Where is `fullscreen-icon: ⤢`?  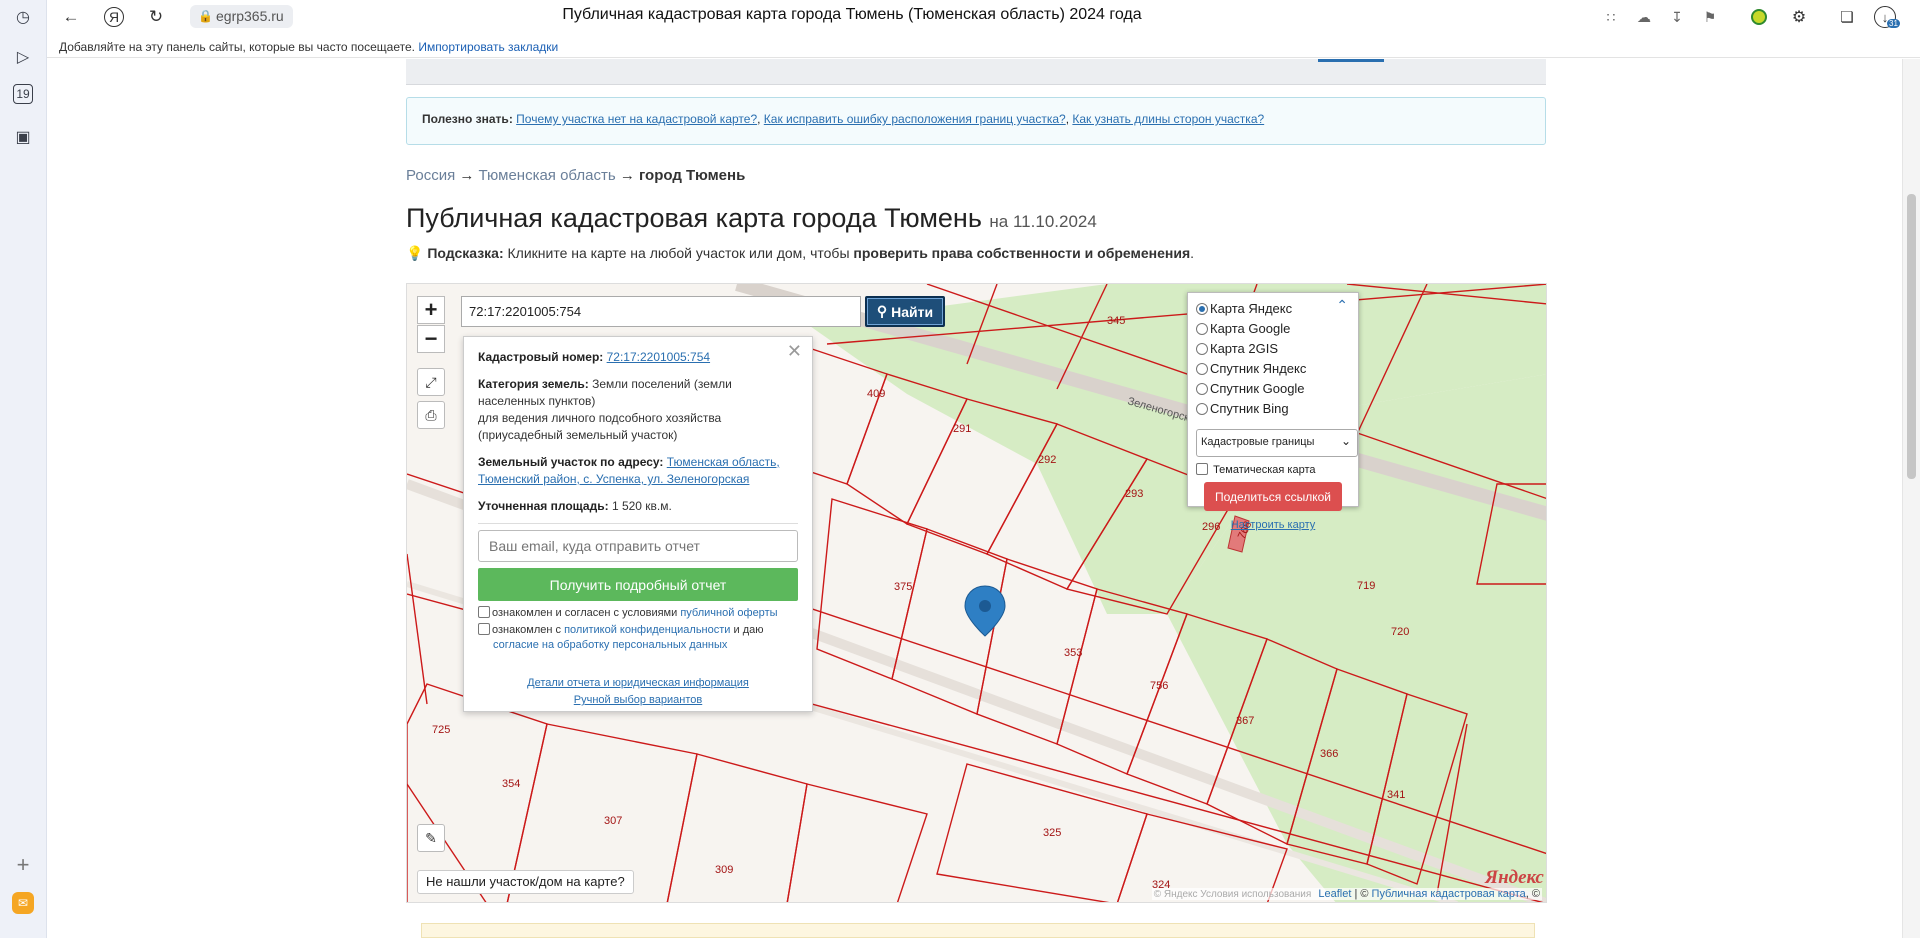
fullscreen-icon: ⤢ is located at coordinates (431, 382).